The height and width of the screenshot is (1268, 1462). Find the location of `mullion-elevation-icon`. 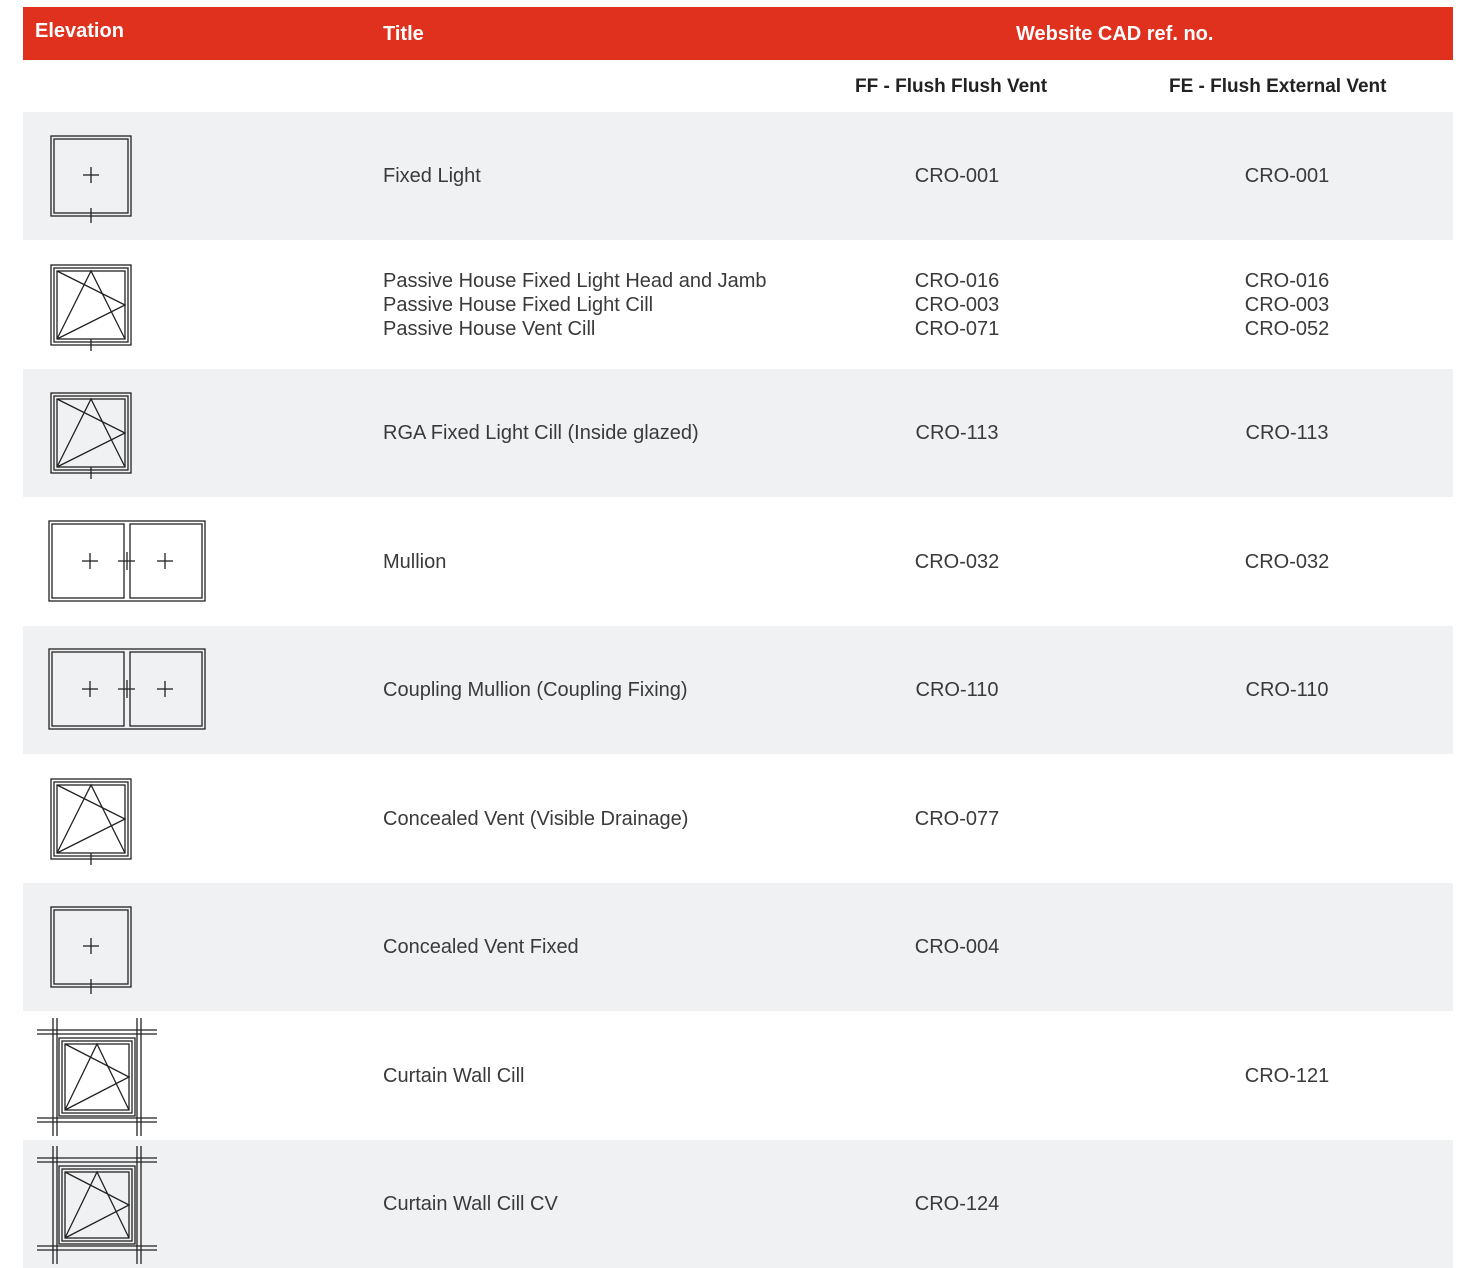

mullion-elevation-icon is located at coordinates (127, 561).